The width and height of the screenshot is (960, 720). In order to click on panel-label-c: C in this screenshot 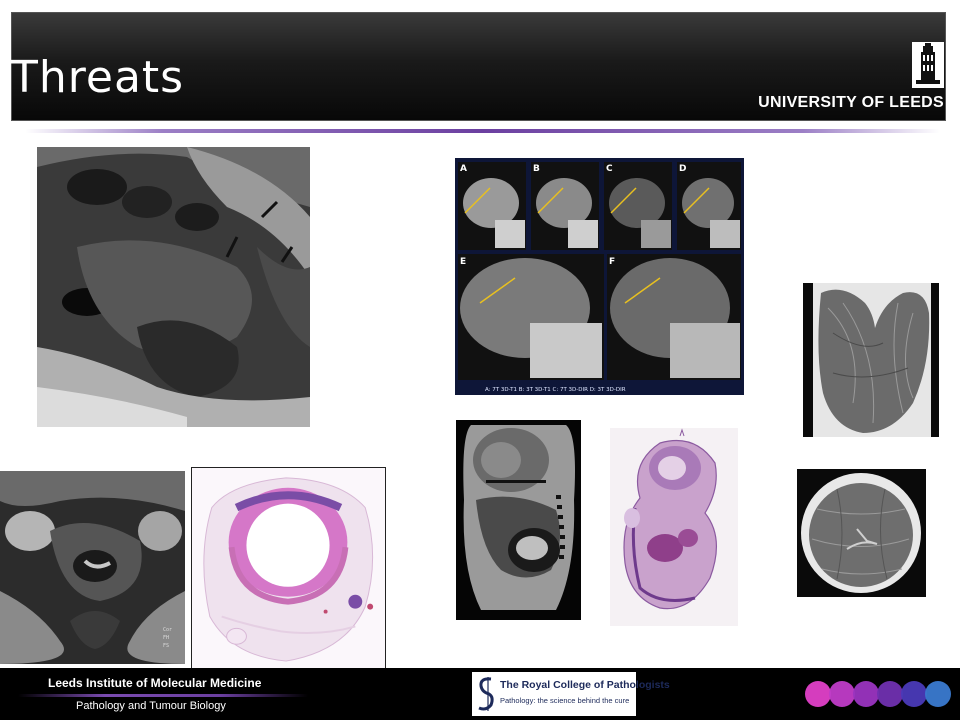, I will do `click(609, 169)`.